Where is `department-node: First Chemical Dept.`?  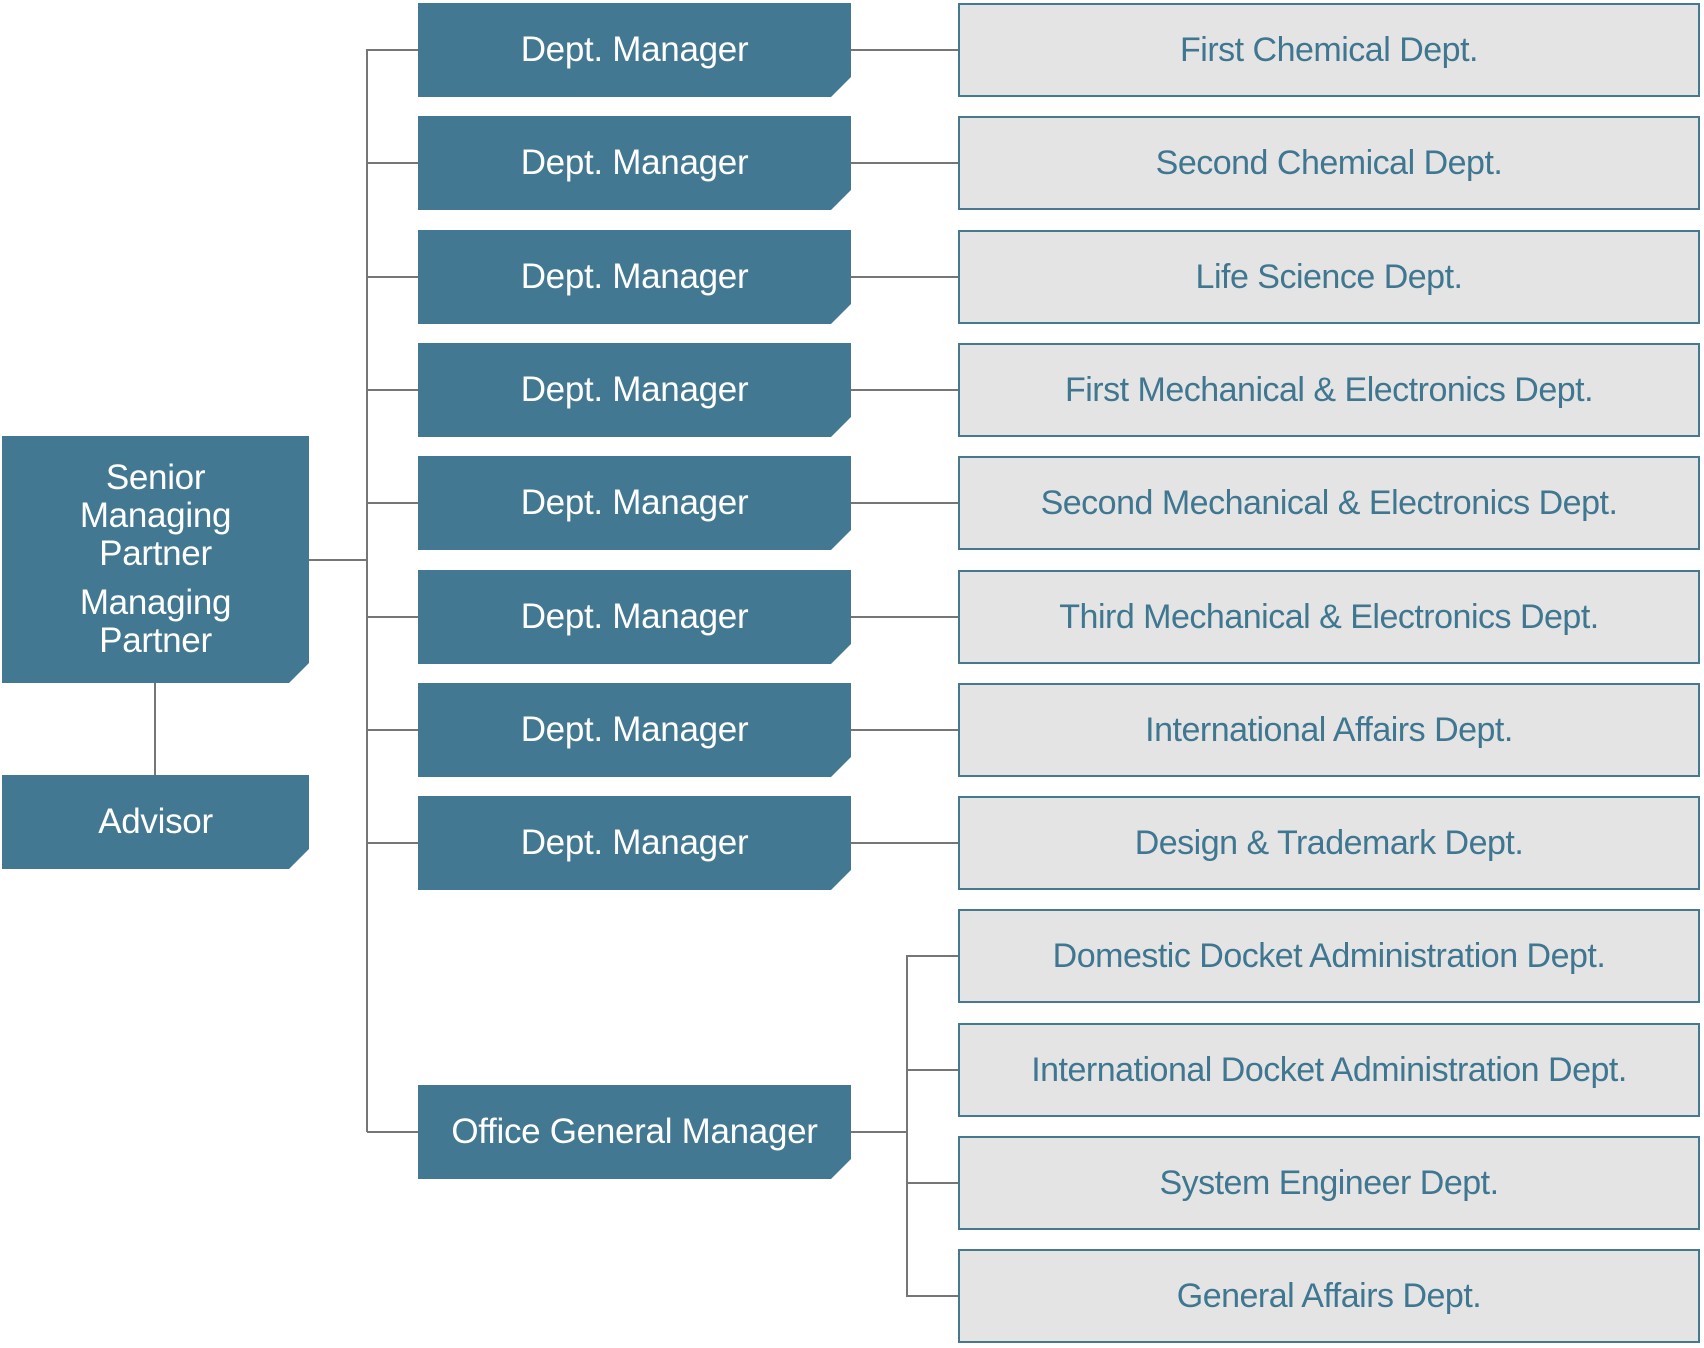 department-node: First Chemical Dept. is located at coordinates (1329, 50).